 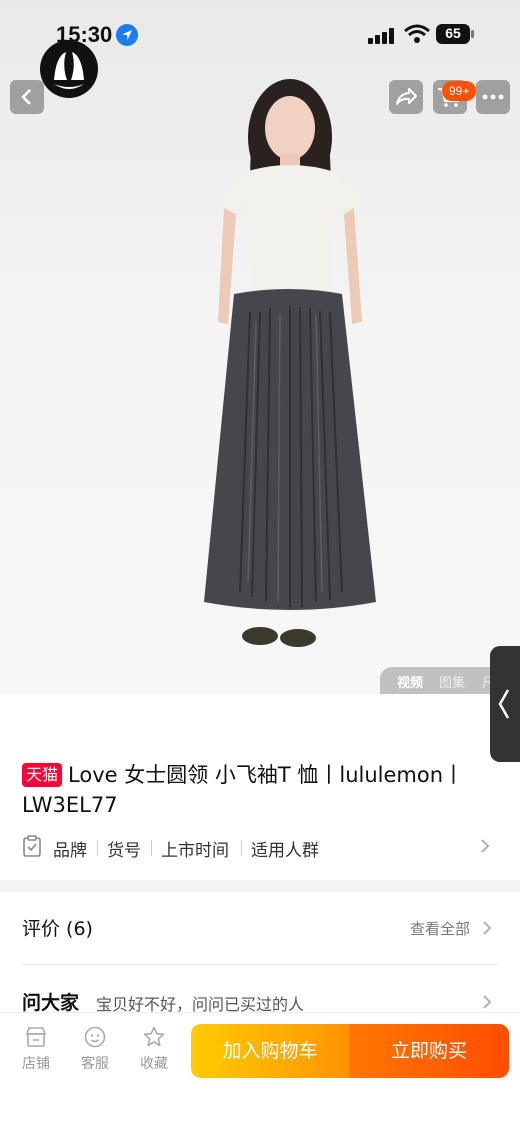 I want to click on reviews-section: 评价 (6) 查看全部, so click(x=260, y=928).